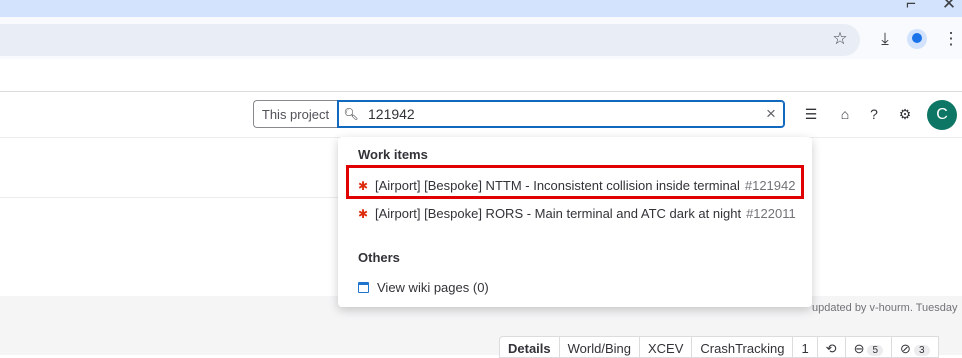  Describe the element at coordinates (379, 257) in the screenshot. I see `others-heading: Others` at that location.